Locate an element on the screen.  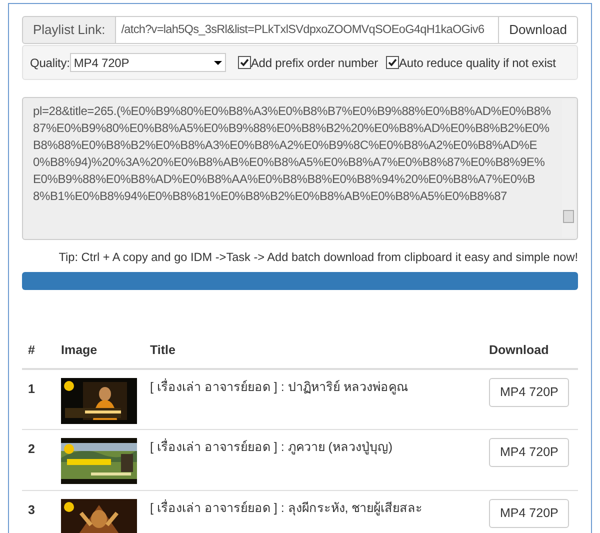
quality-label: Quality: is located at coordinates (50, 63).